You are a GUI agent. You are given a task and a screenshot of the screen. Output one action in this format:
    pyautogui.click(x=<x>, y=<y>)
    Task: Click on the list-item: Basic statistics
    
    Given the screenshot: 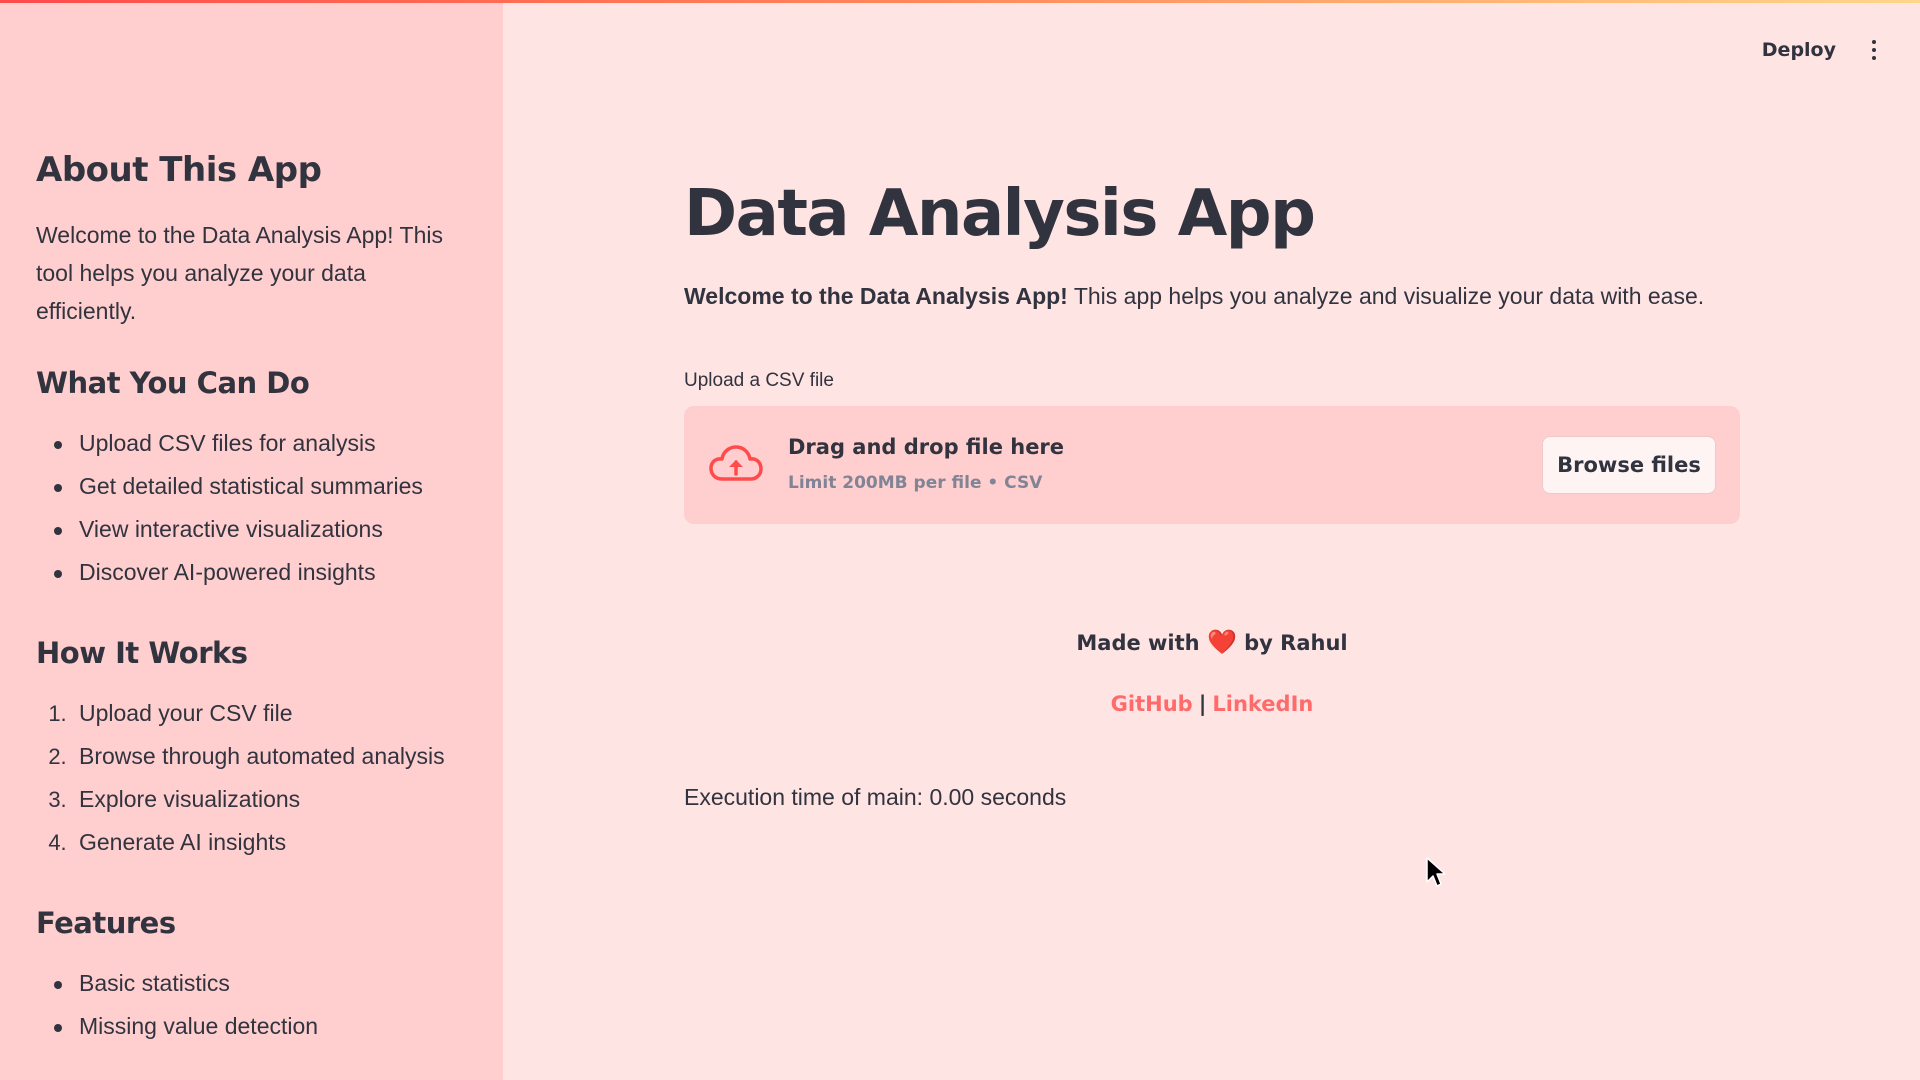 What is the action you would take?
    pyautogui.click(x=251, y=983)
    